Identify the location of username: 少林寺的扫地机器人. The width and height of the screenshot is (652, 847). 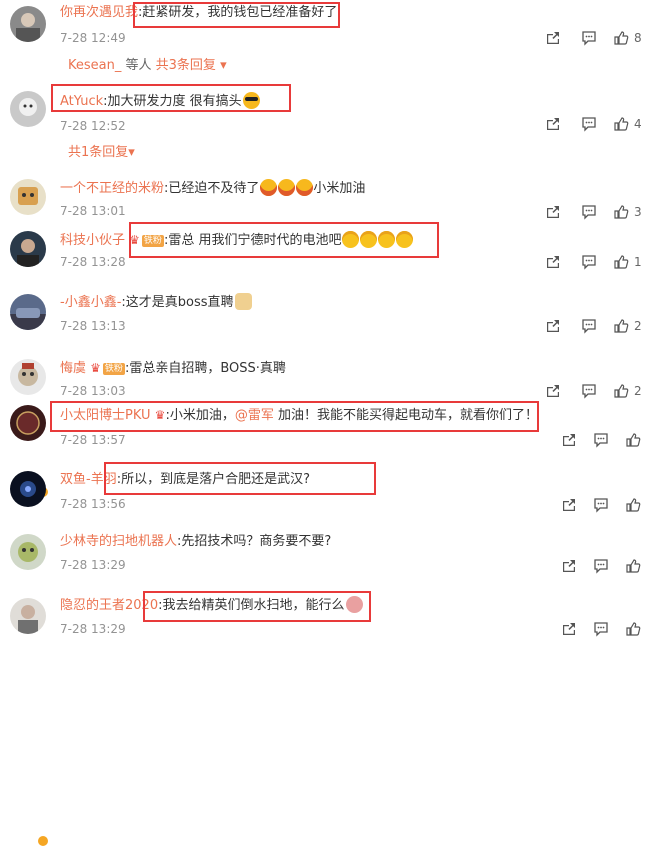
(118, 541).